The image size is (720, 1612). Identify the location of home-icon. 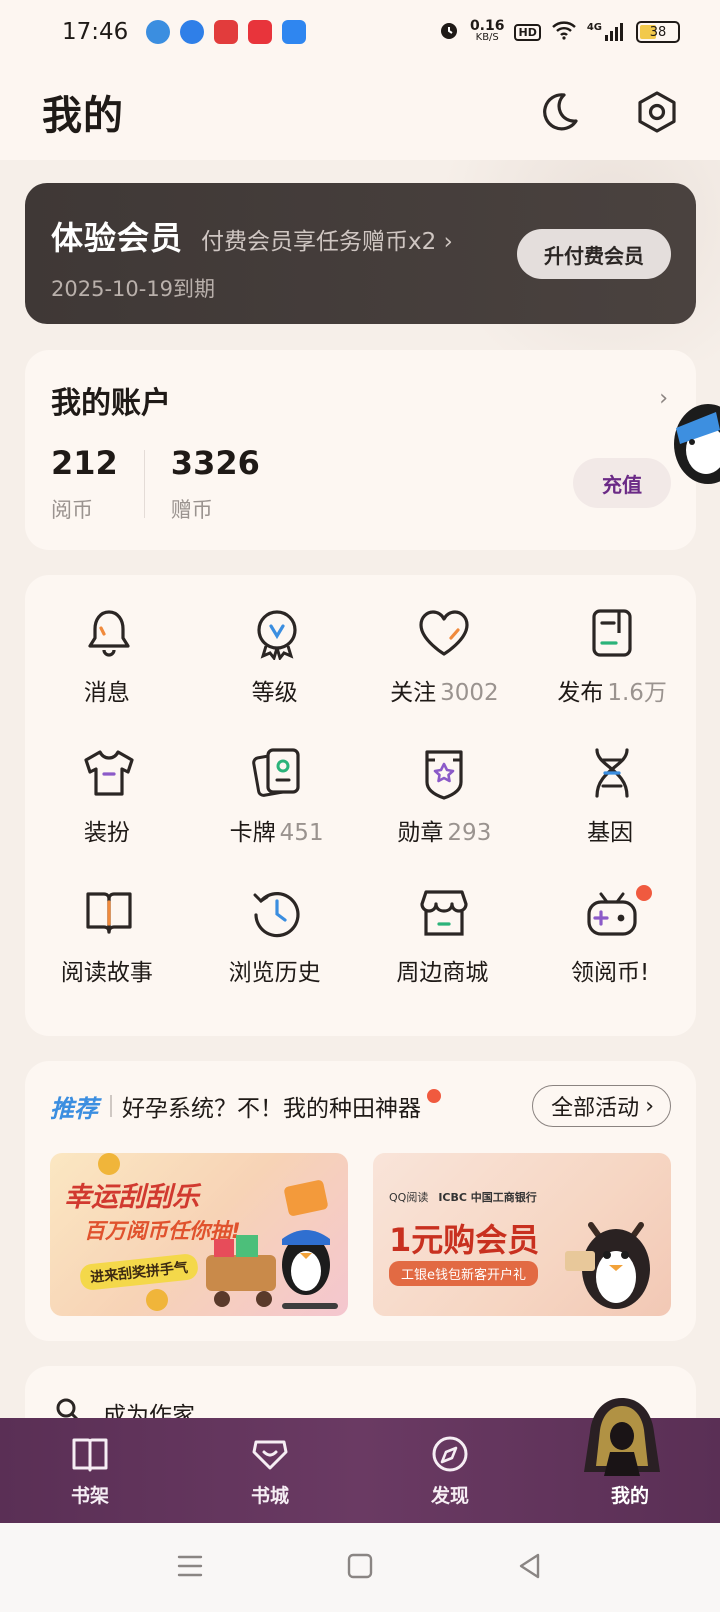
(360, 1568).